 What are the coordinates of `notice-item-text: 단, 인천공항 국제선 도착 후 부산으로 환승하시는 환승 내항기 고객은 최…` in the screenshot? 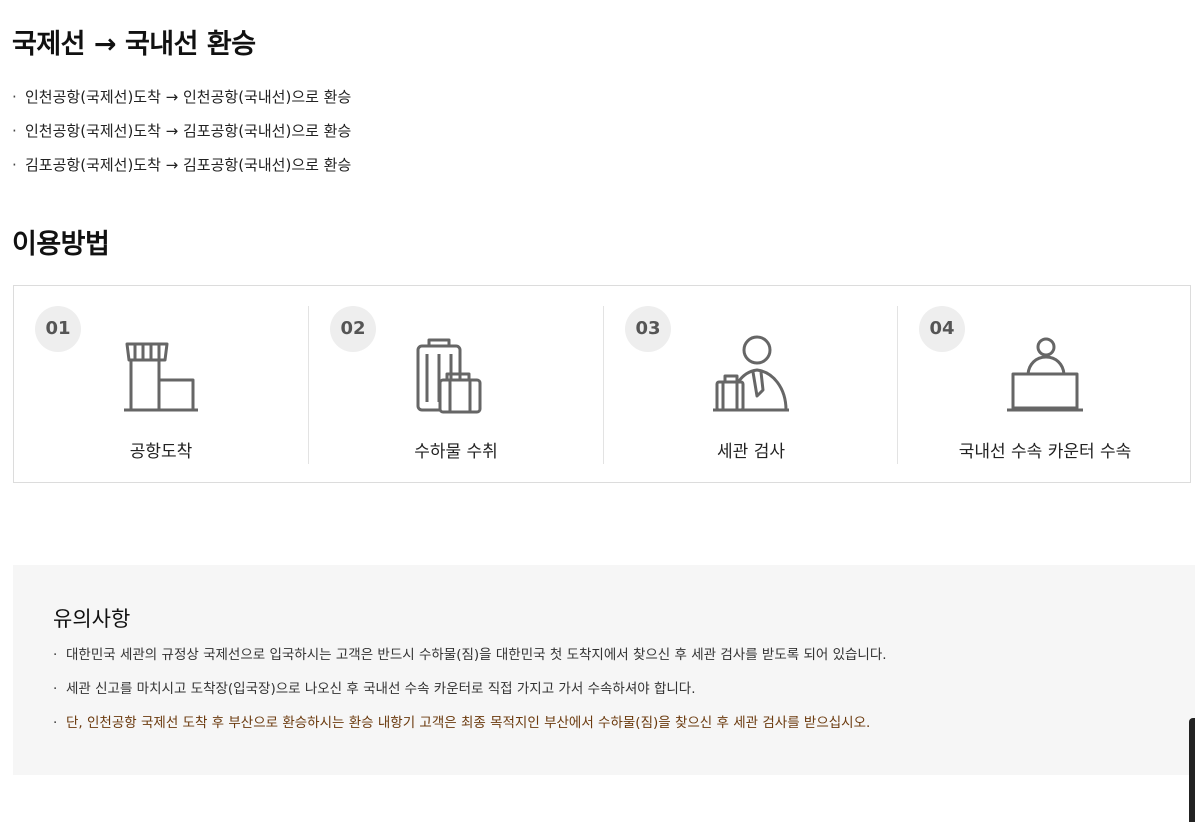 It's located at (468, 723).